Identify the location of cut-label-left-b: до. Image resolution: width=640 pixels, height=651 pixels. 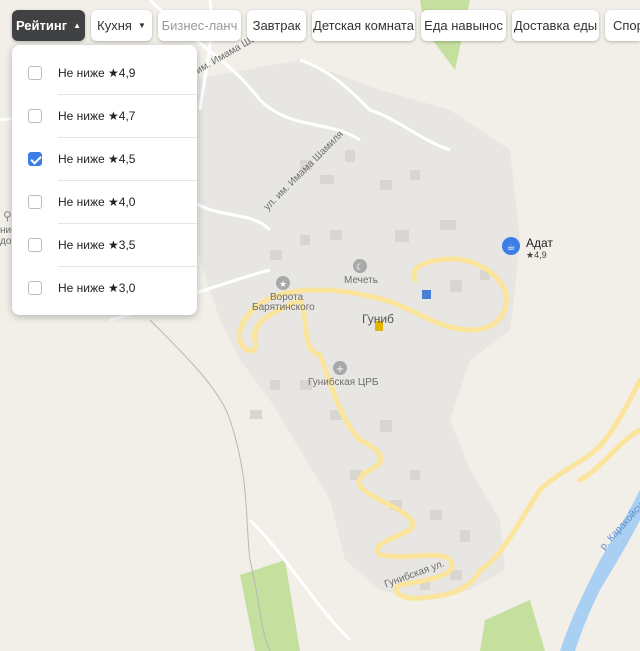
(6, 241).